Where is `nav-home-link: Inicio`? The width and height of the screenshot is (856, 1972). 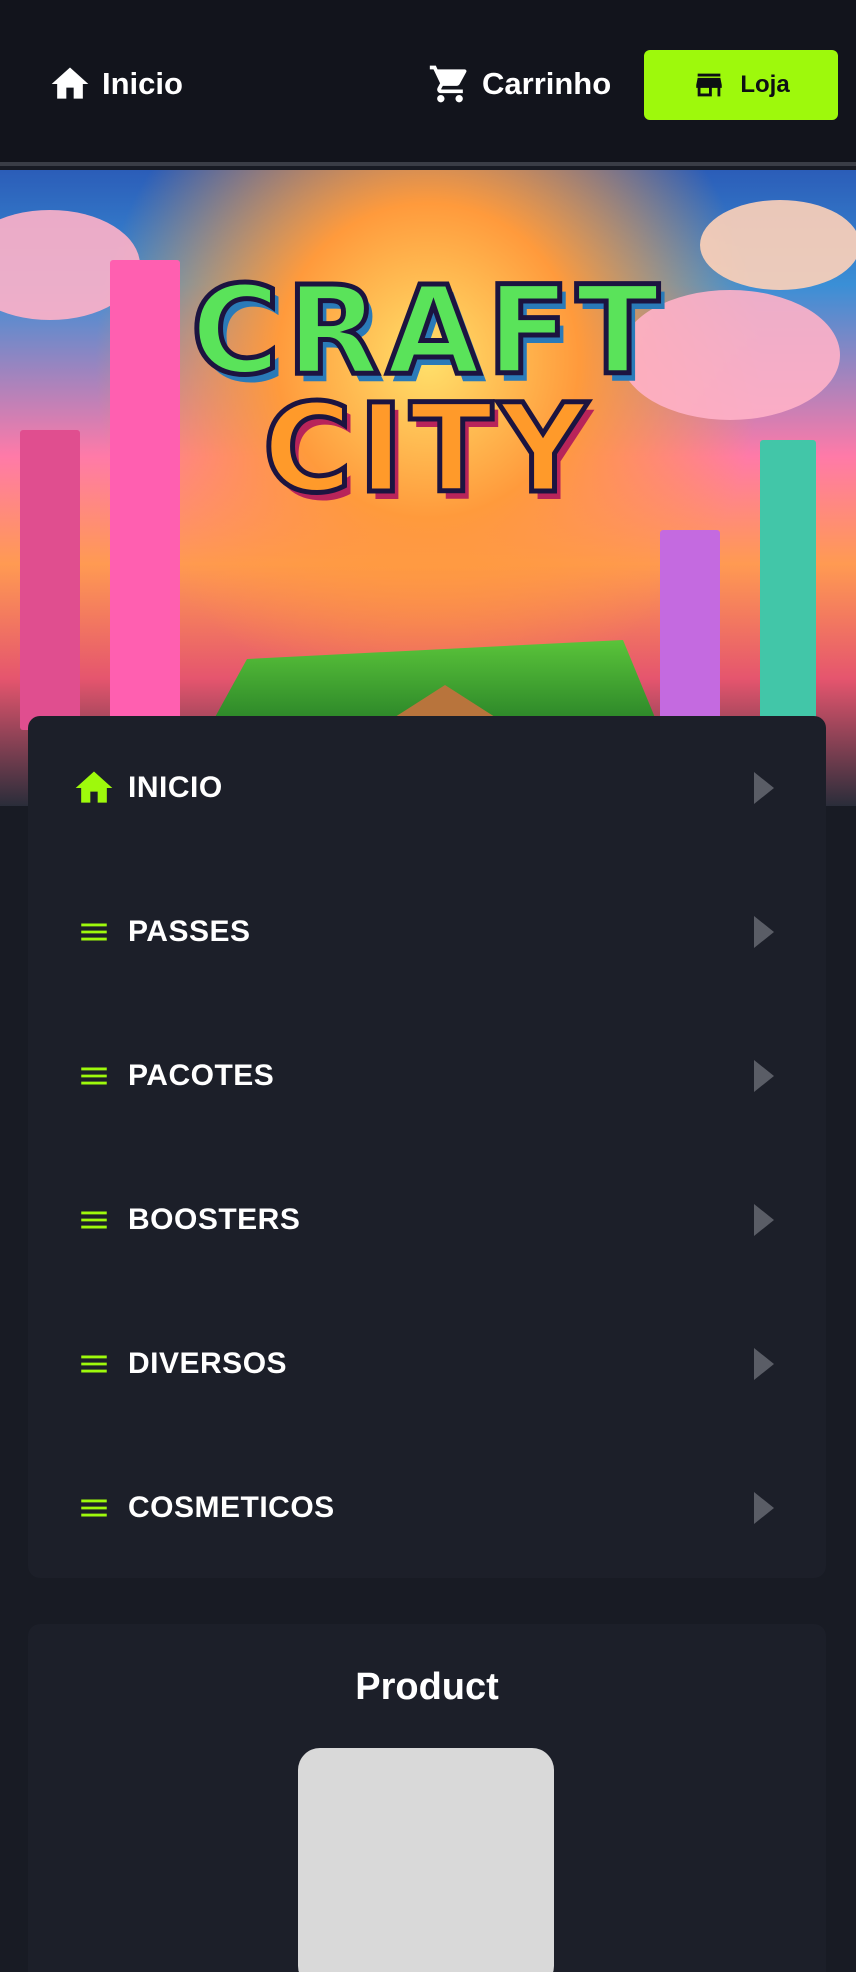 nav-home-link: Inicio is located at coordinates (115, 84).